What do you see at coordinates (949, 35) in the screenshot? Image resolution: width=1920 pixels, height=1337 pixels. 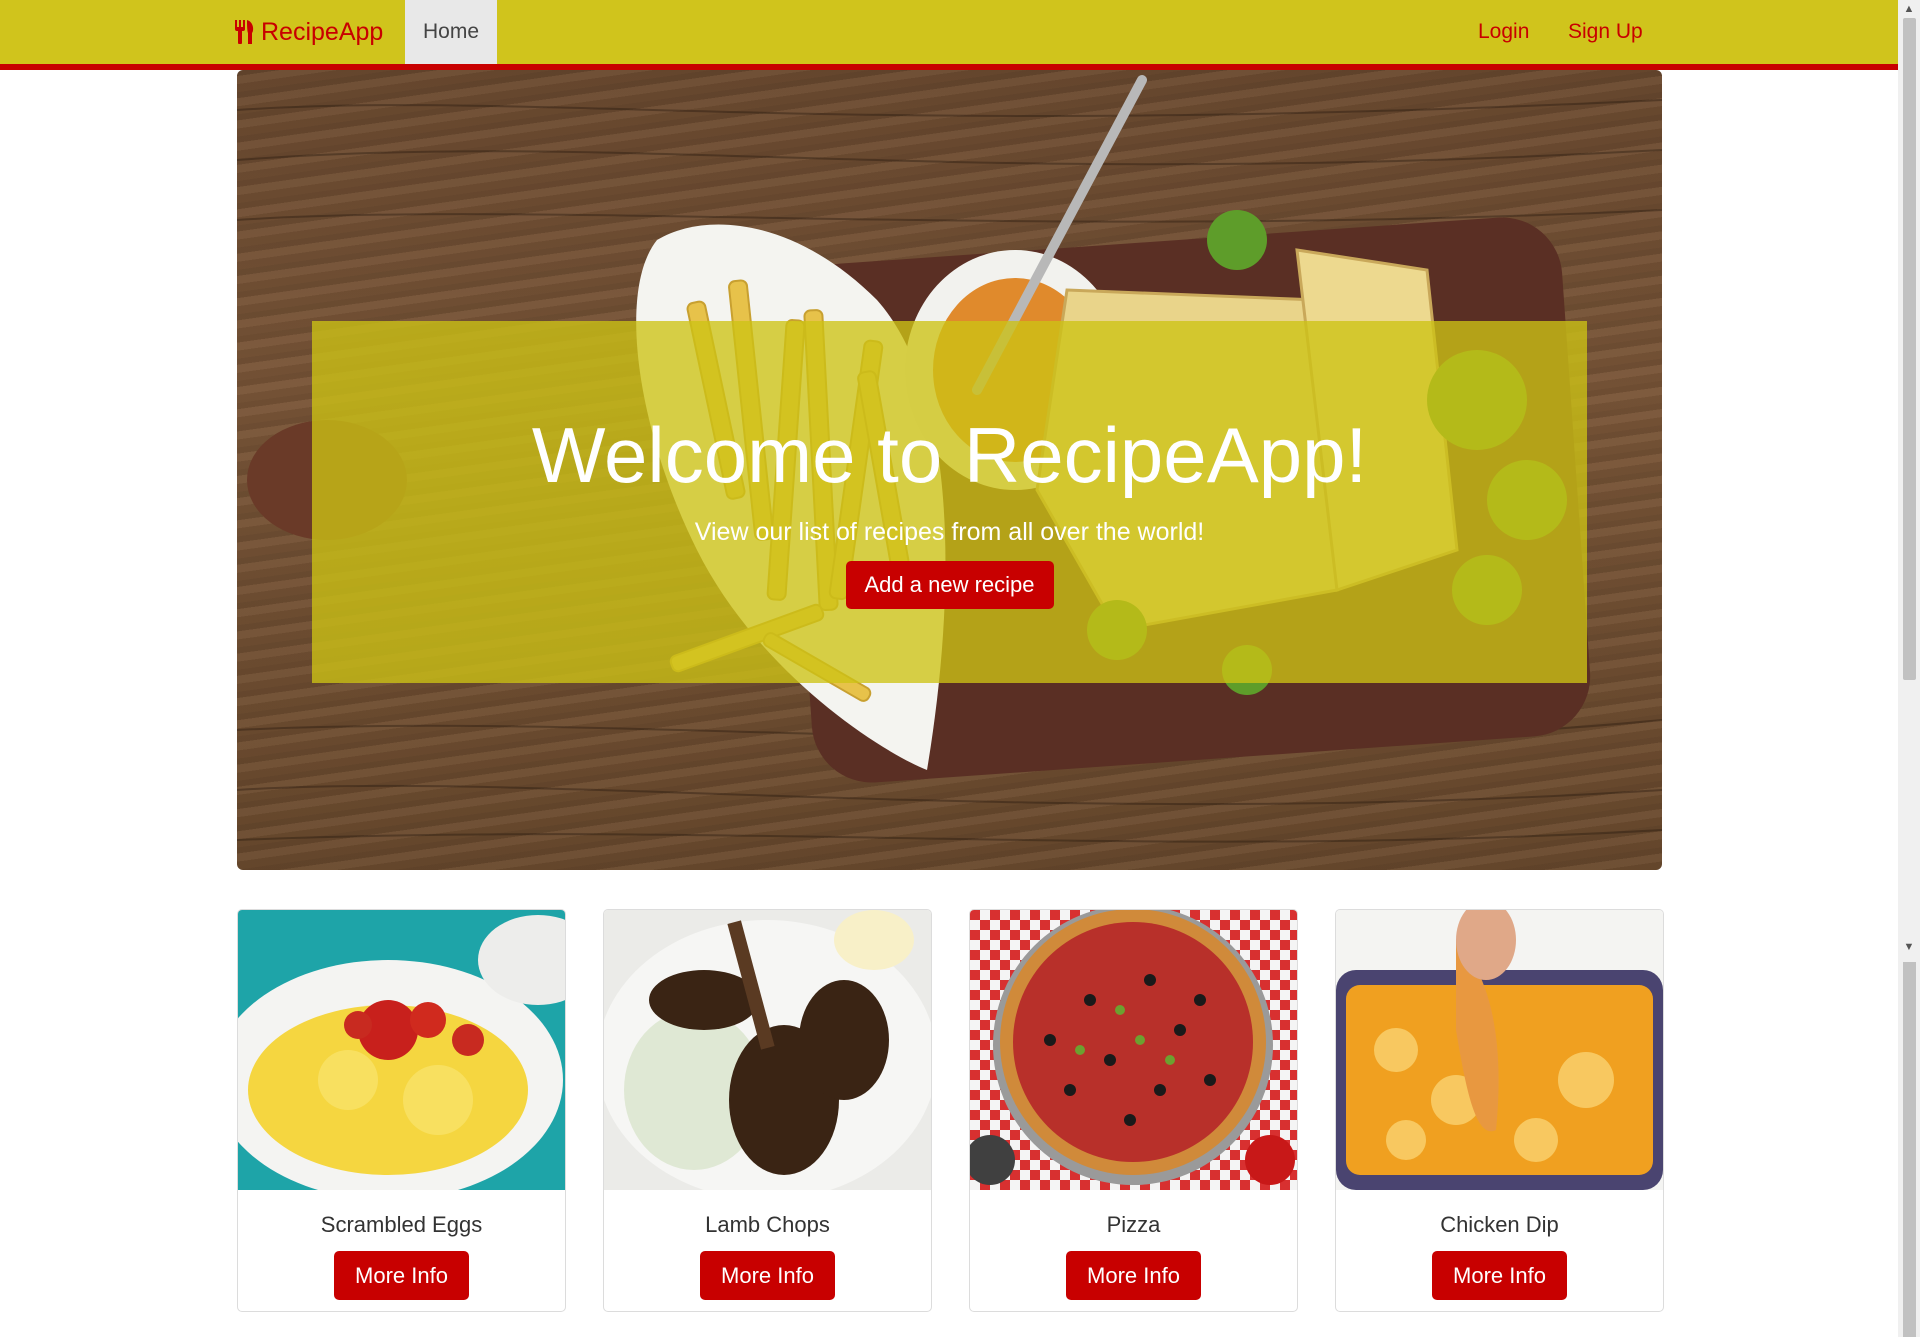 I see `top-navbar: RecipeApp Home Login Sign Up` at bounding box center [949, 35].